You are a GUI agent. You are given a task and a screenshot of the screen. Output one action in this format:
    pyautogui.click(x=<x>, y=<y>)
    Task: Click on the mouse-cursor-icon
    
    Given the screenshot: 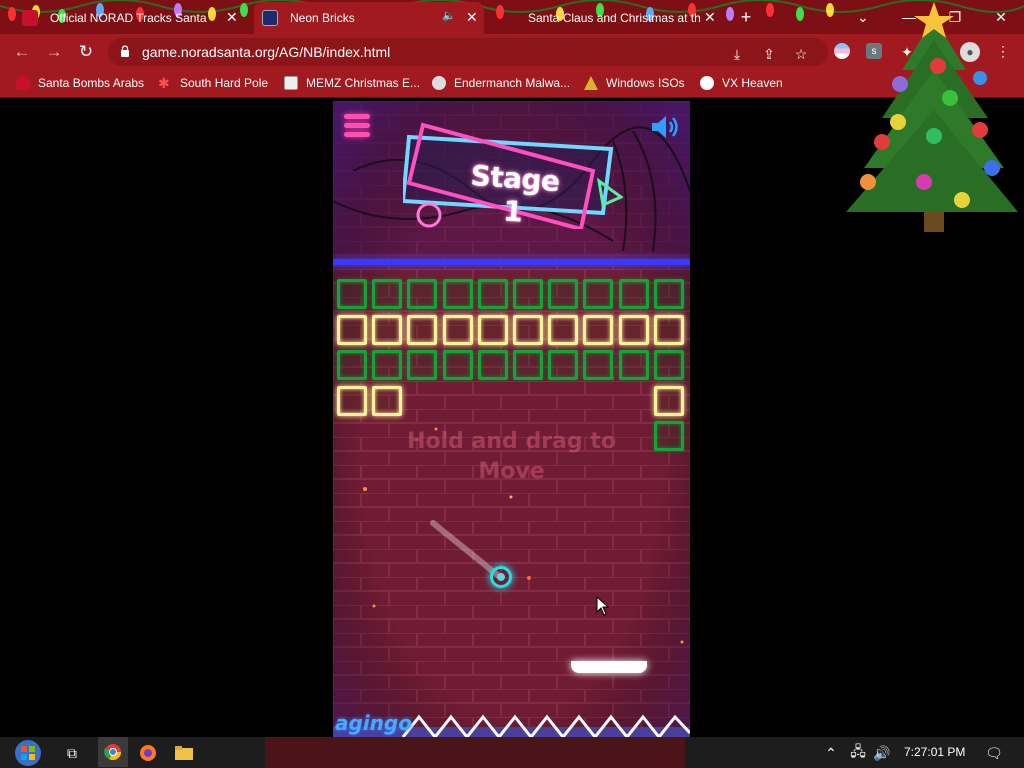 What is the action you would take?
    pyautogui.click(x=603, y=606)
    